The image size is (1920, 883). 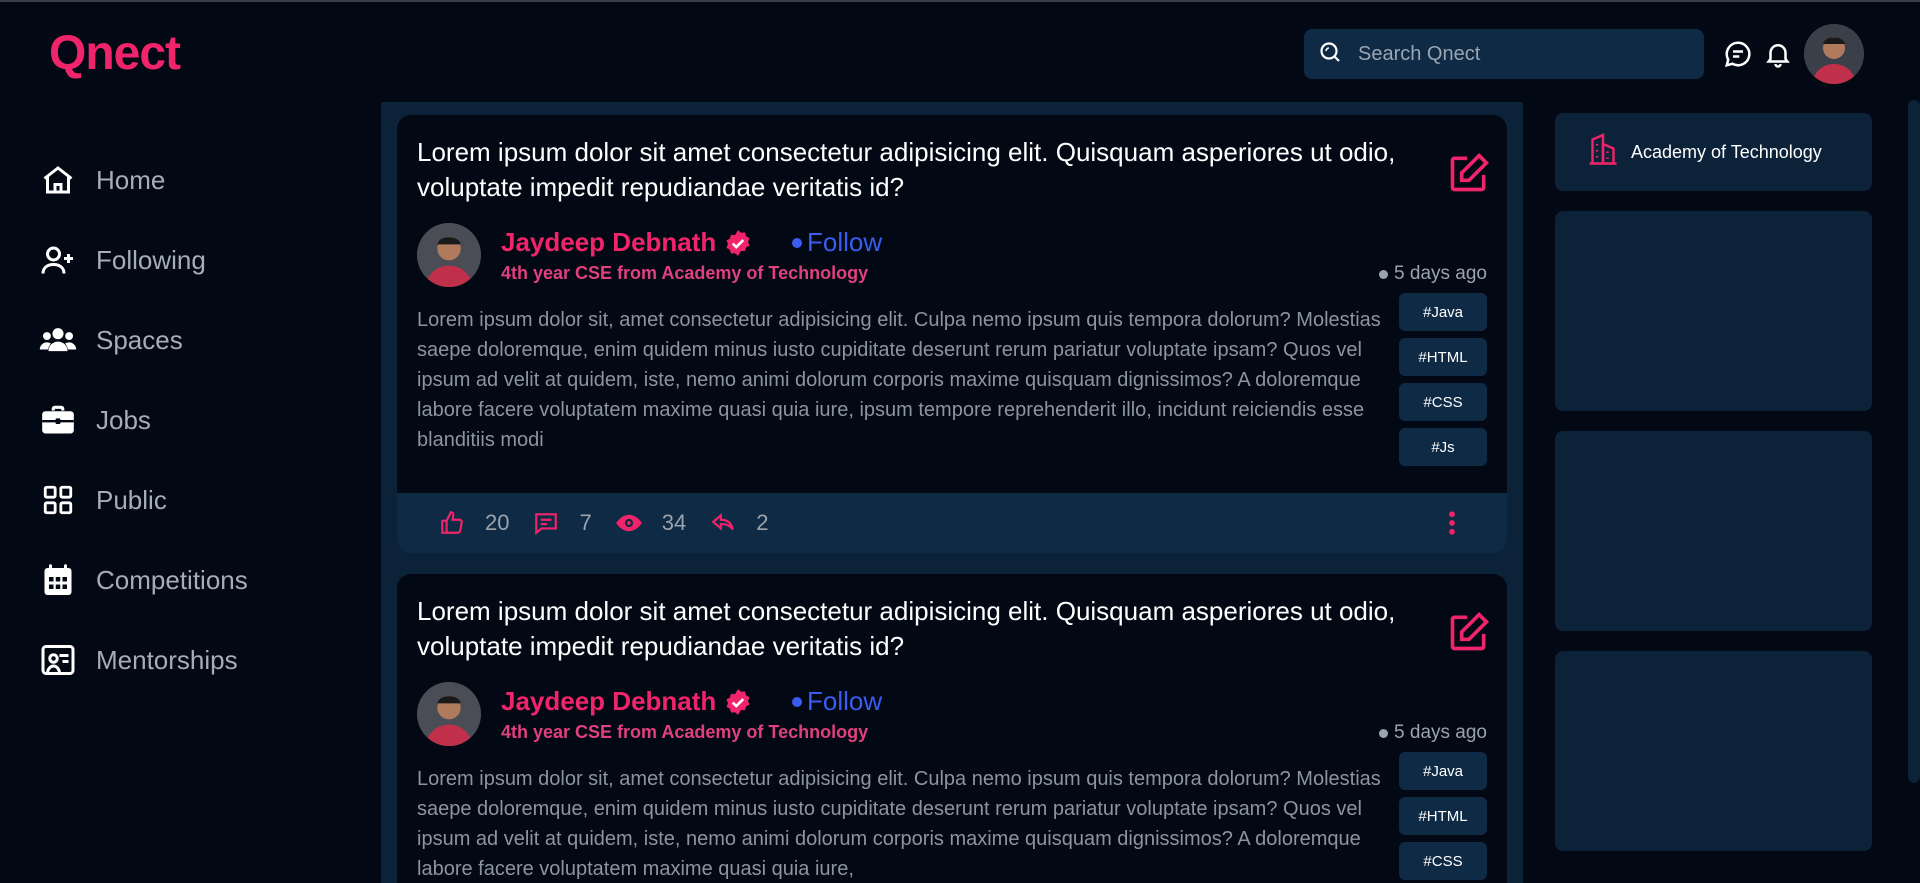 What do you see at coordinates (172, 579) in the screenshot?
I see `sidebar-item-label: Competitions` at bounding box center [172, 579].